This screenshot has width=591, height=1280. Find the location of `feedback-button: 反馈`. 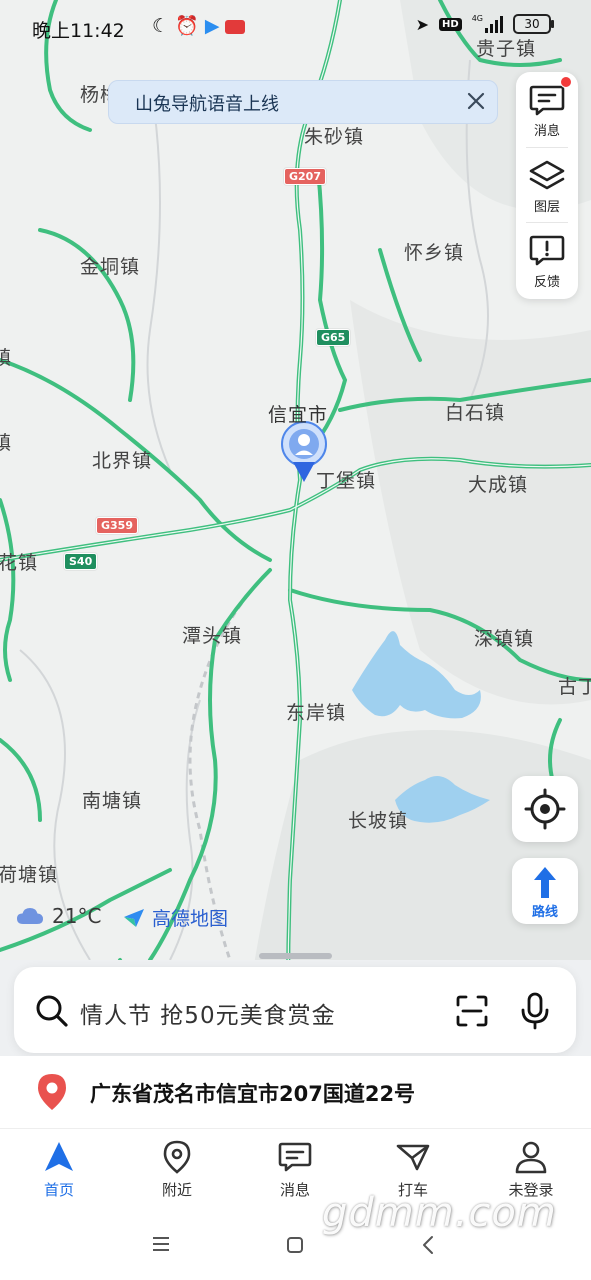

feedback-button: 反馈 is located at coordinates (547, 258).